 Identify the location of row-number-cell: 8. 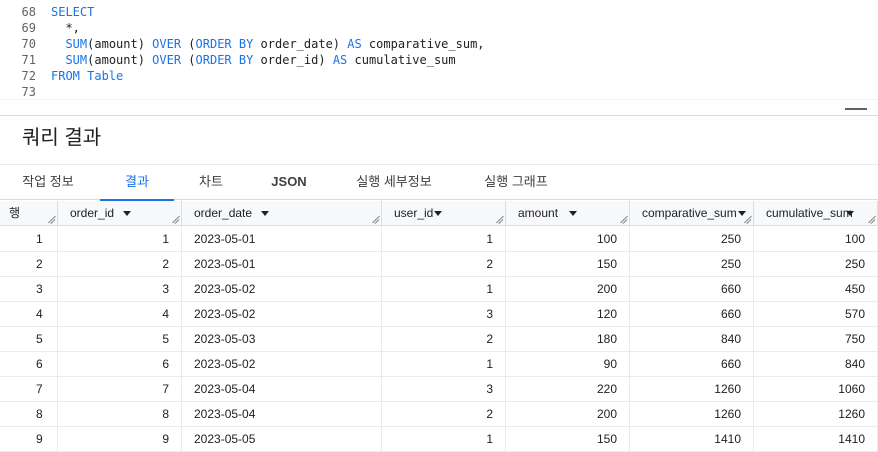
(29, 414).